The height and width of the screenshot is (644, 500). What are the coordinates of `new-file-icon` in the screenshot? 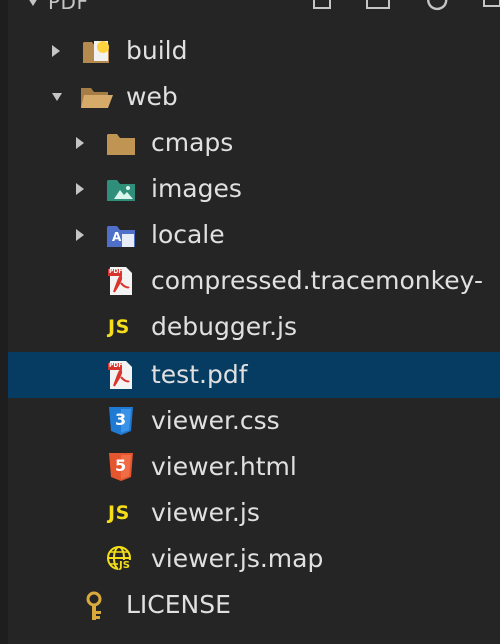 It's located at (321, 8).